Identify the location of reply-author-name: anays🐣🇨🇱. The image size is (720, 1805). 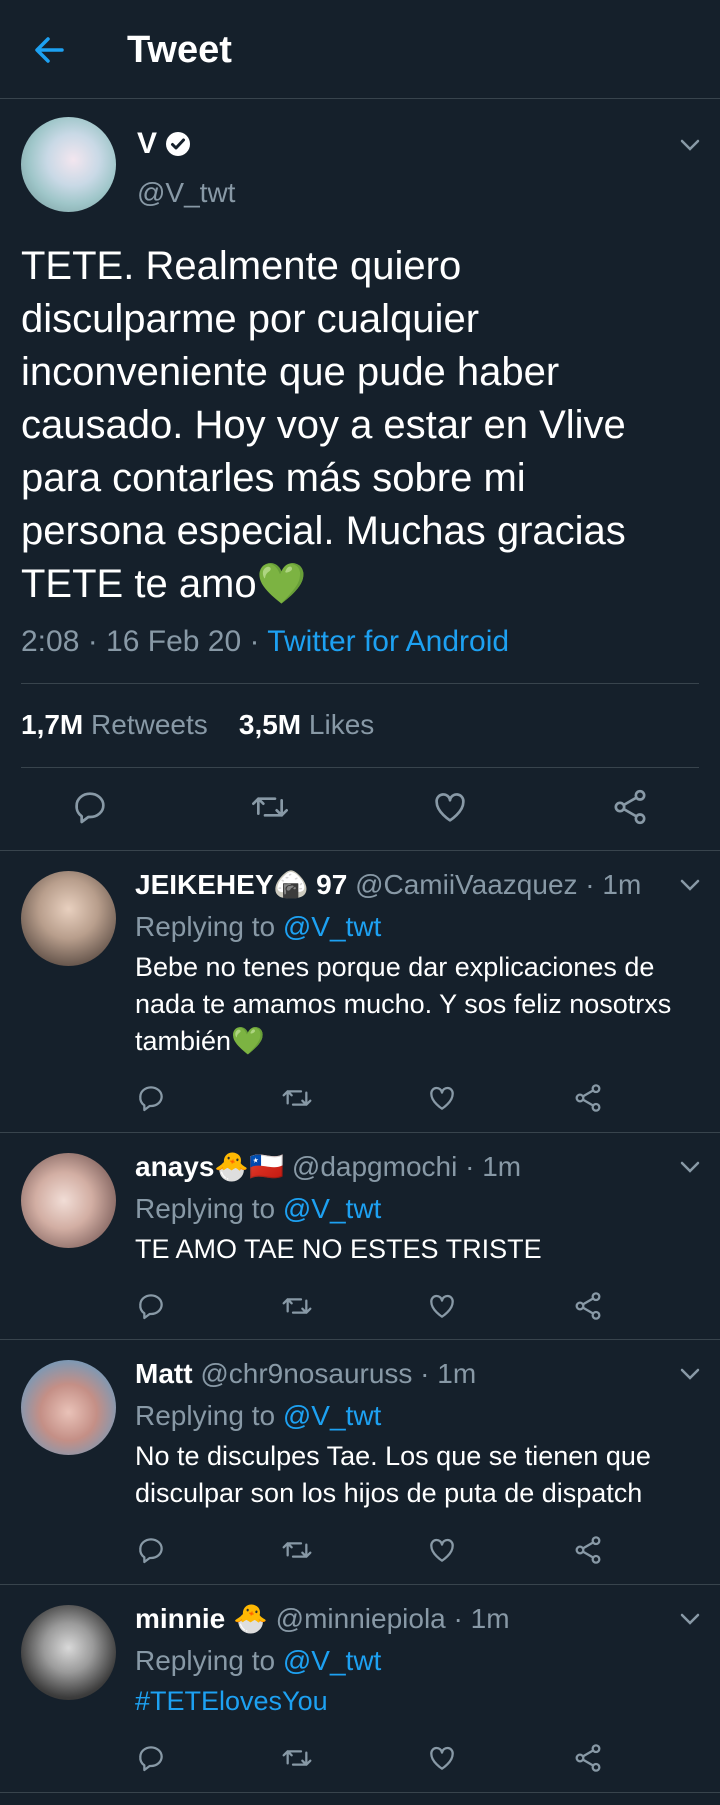
(209, 1166).